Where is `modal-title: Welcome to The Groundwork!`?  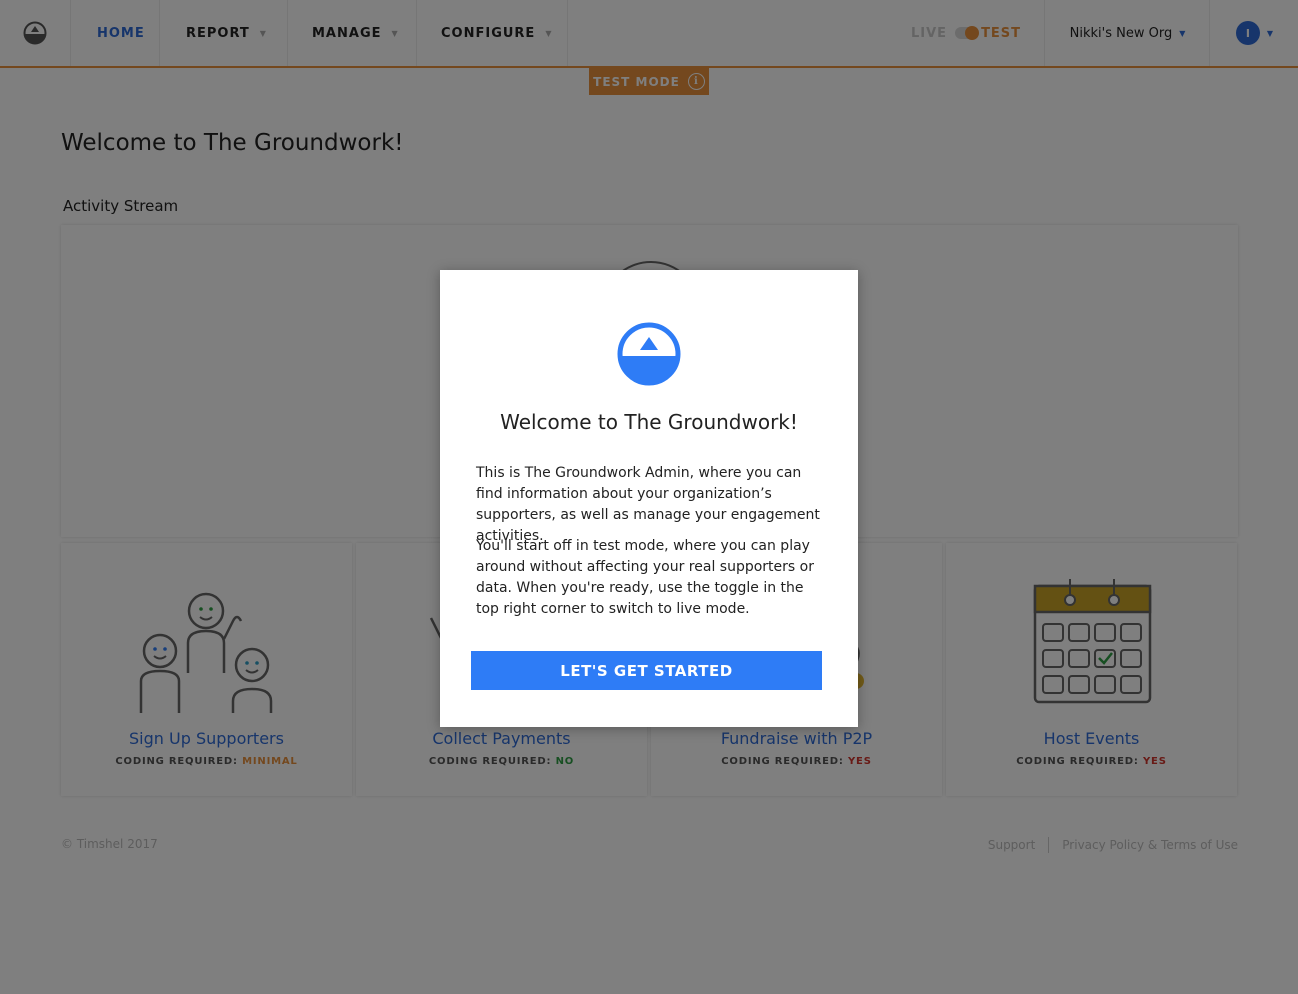 modal-title: Welcome to The Groundwork! is located at coordinates (649, 422).